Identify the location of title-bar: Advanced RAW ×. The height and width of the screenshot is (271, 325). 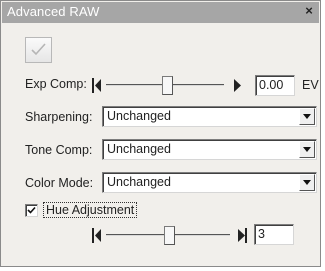
(160, 12).